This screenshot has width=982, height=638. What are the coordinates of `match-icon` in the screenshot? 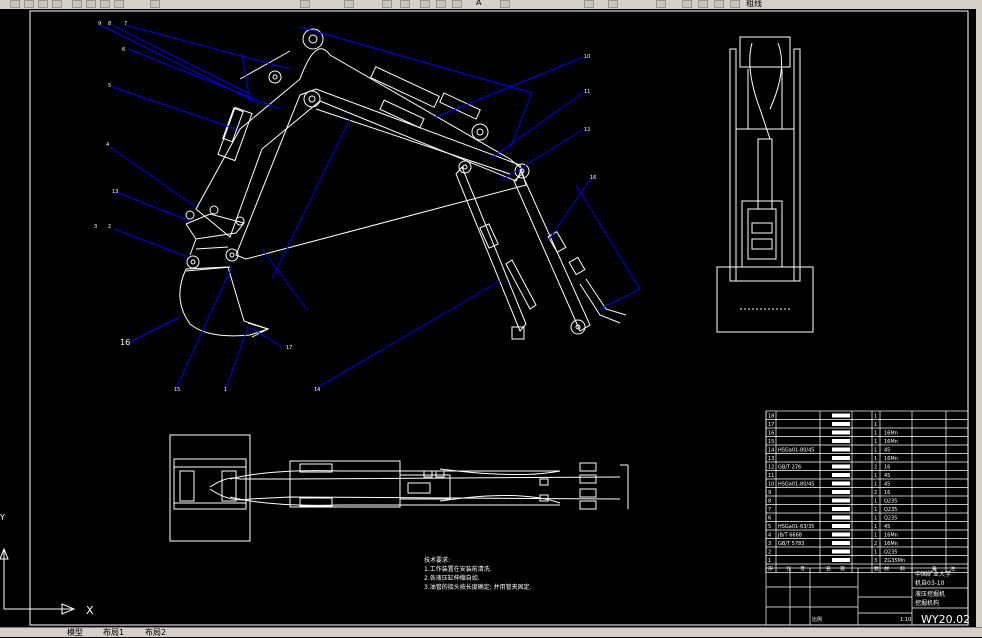 It's located at (119, 4).